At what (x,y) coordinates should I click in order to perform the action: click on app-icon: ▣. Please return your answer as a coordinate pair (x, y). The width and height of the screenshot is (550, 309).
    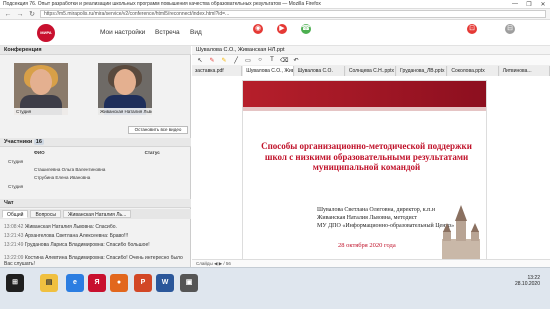
    Looking at the image, I should click on (189, 283).